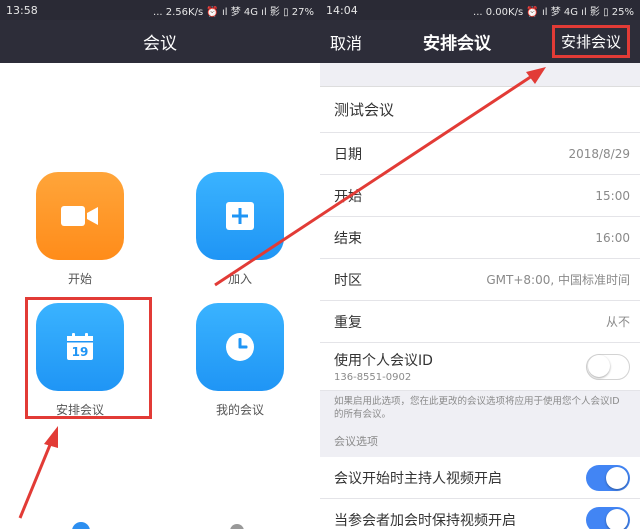 The width and height of the screenshot is (640, 529). Describe the element at coordinates (425, 520) in the screenshot. I see `row-label: 当参会者加会时保持视频开启` at that location.